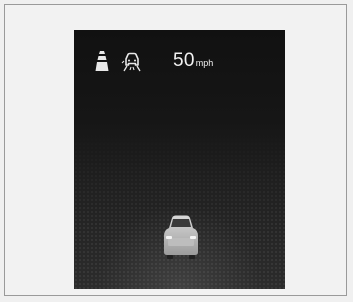 This screenshot has width=353, height=302. I want to click on vehicle-detection-icon, so click(132, 61).